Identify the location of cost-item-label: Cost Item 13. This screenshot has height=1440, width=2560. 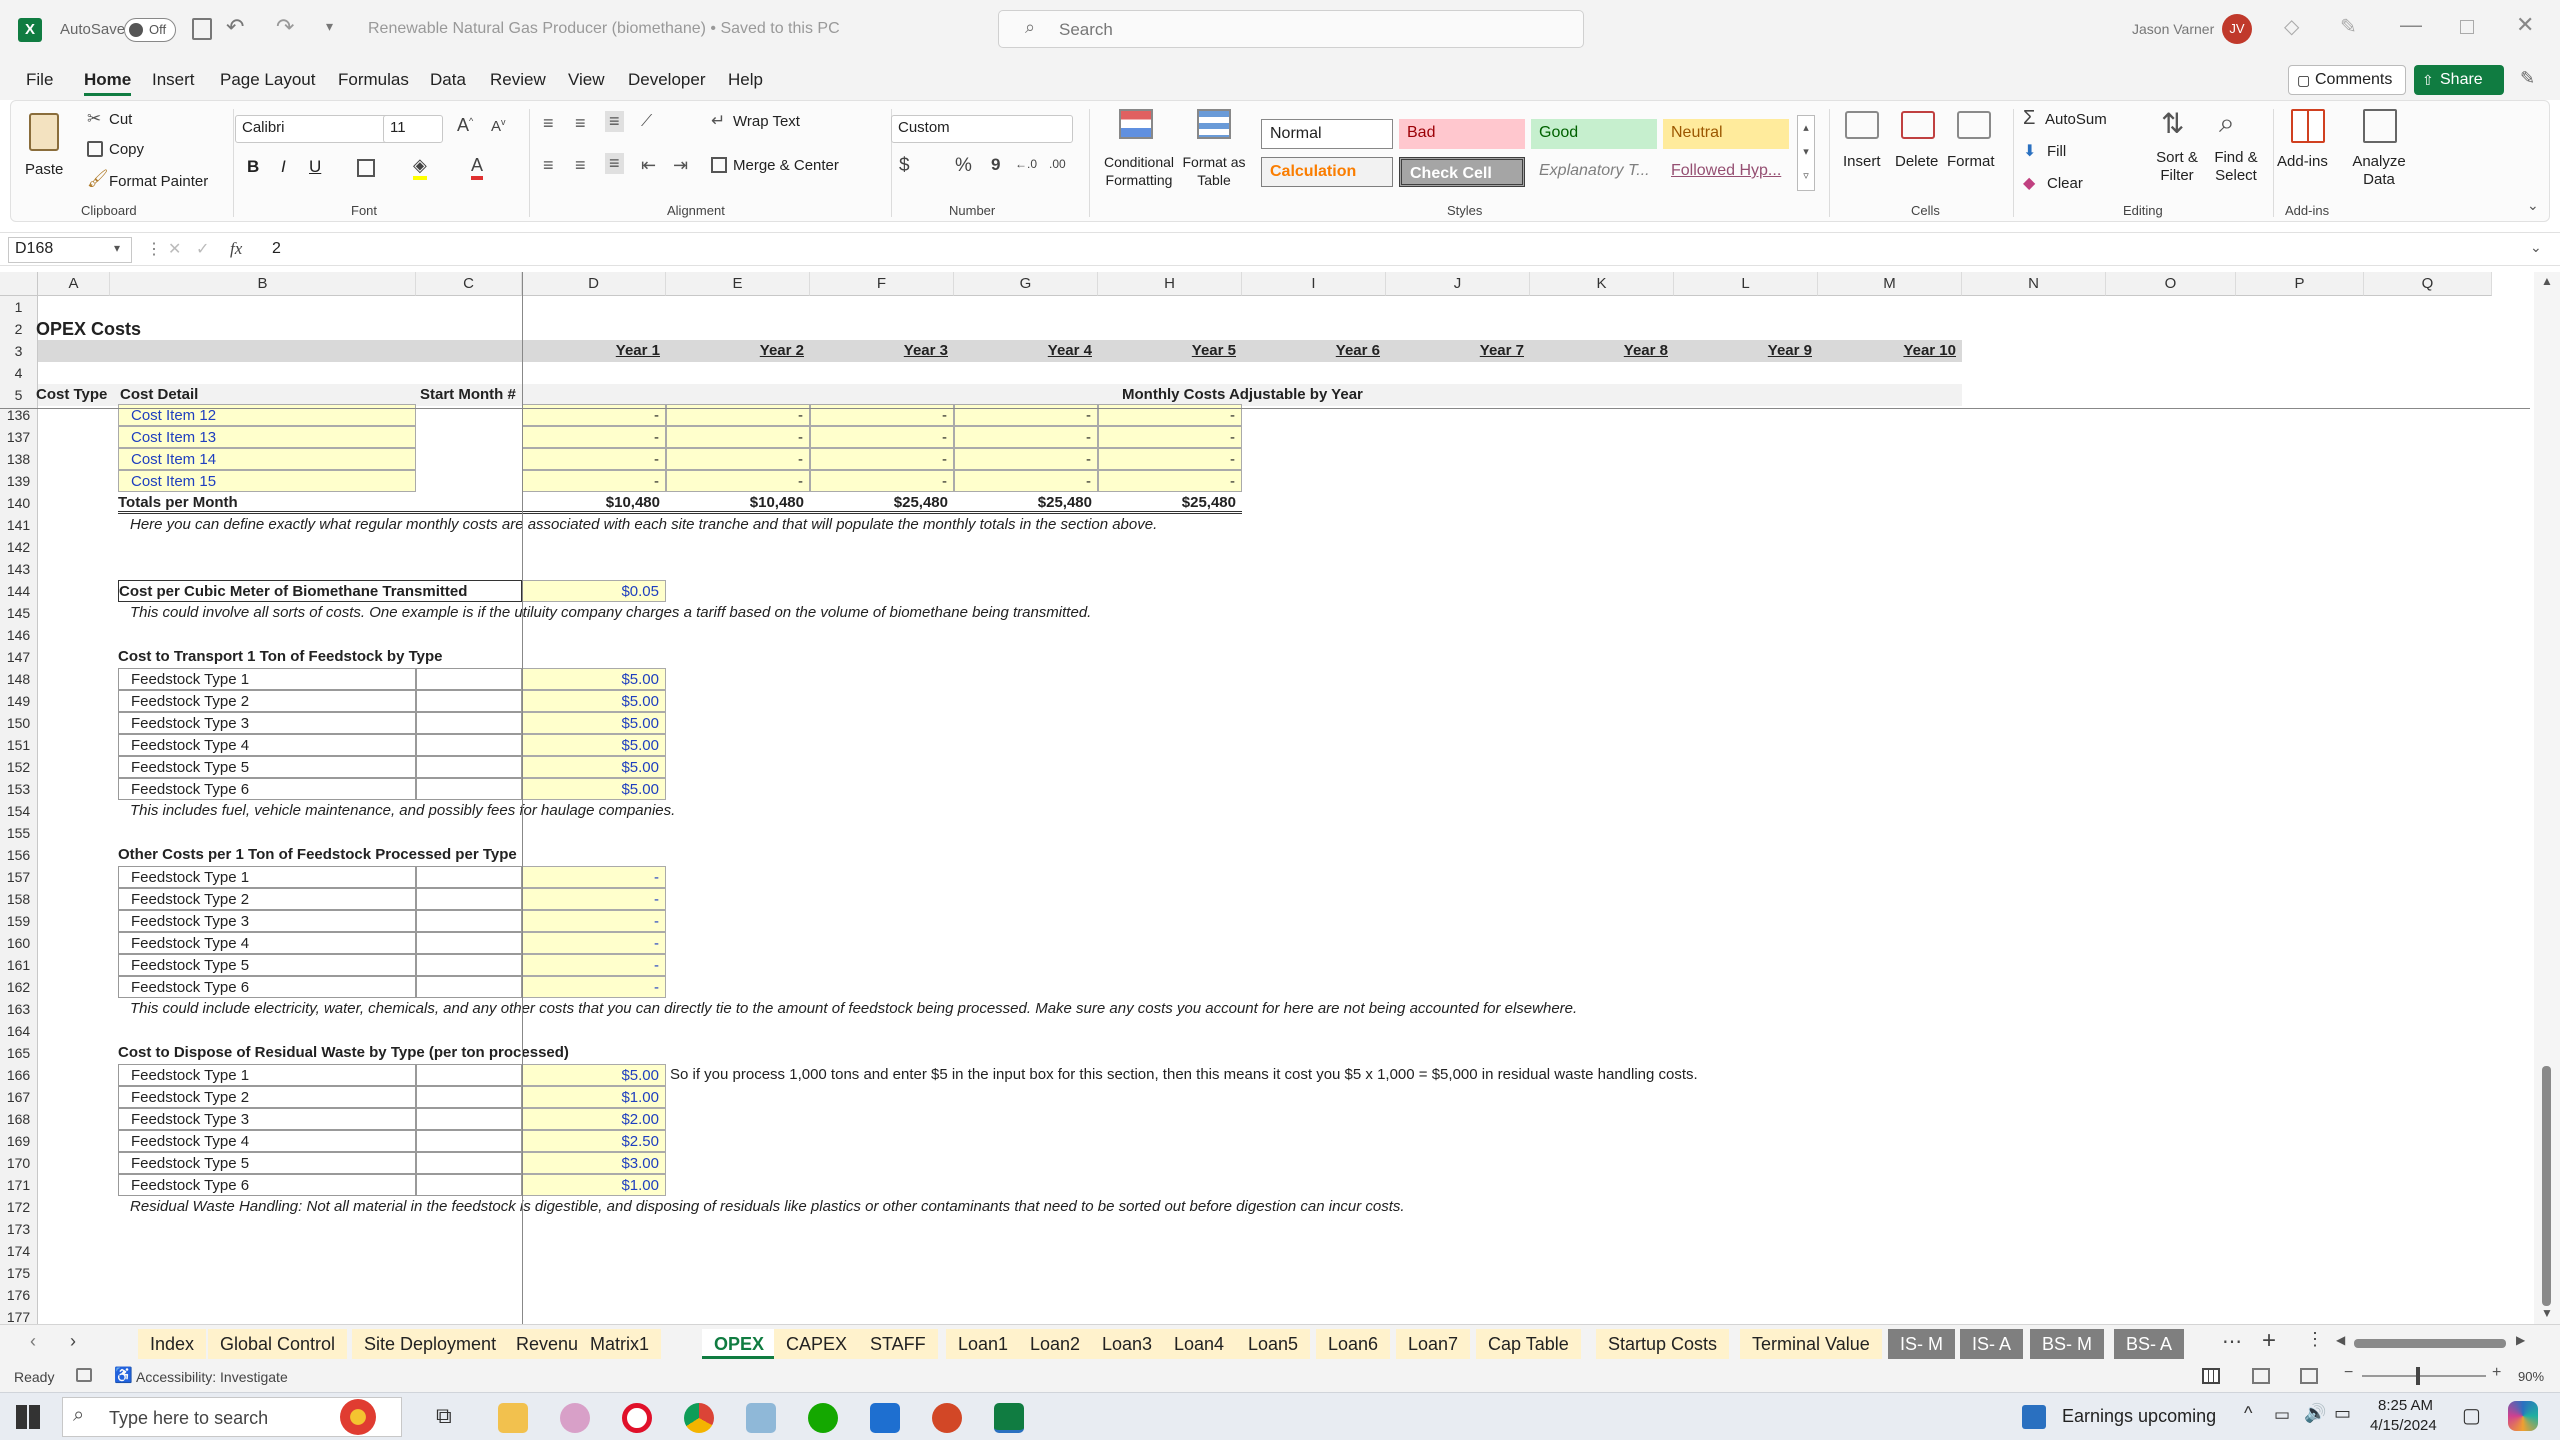
(267, 437).